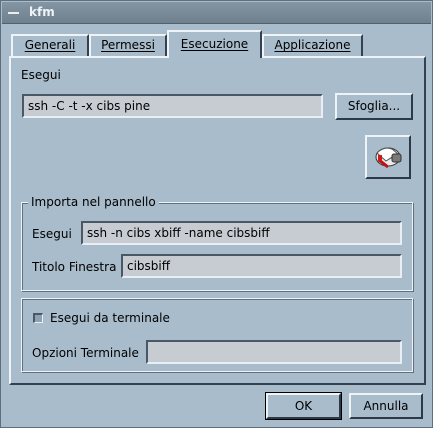 The height and width of the screenshot is (428, 433). I want to click on terminal-options-field, so click(274, 352).